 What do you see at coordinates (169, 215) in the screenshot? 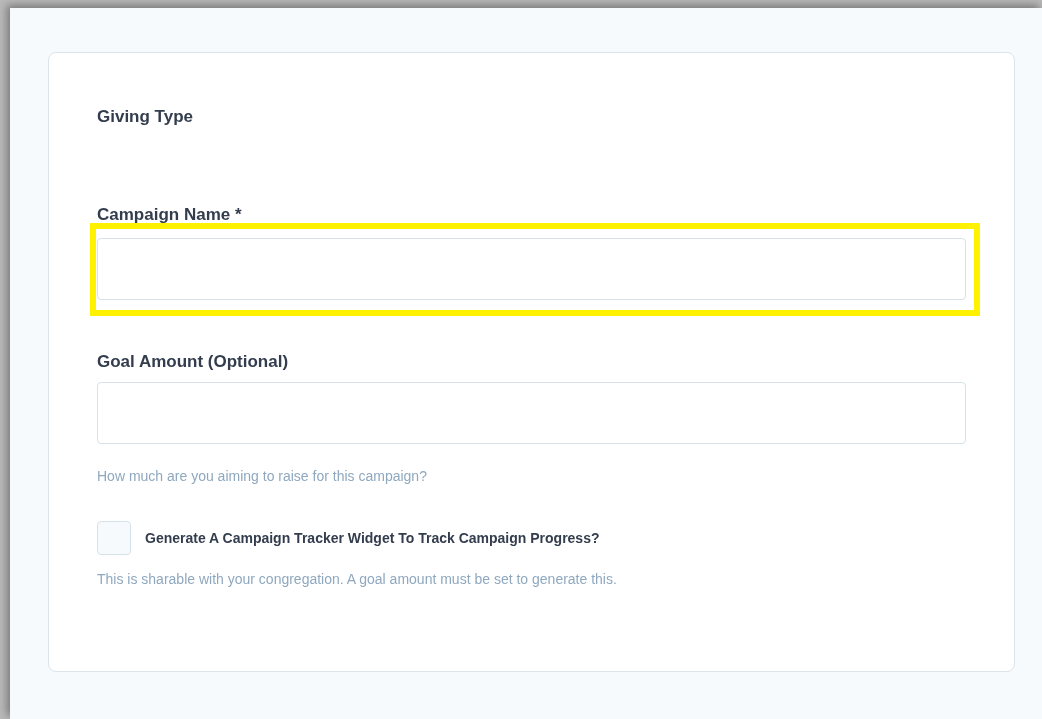
I see `field-label: Campaign Name *` at bounding box center [169, 215].